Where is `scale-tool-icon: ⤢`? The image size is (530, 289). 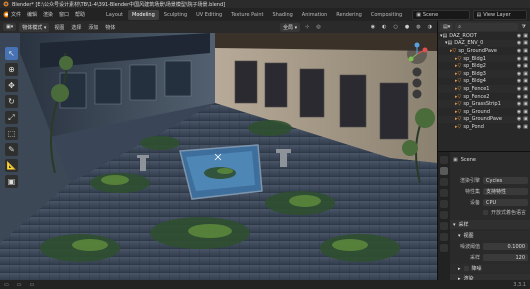 scale-tool-icon: ⤢ is located at coordinates (11, 117).